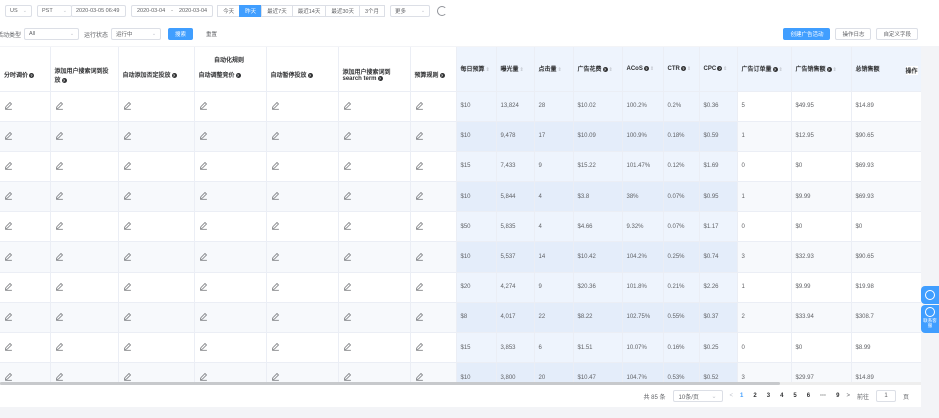  I want to click on refresh-icon, so click(442, 11).